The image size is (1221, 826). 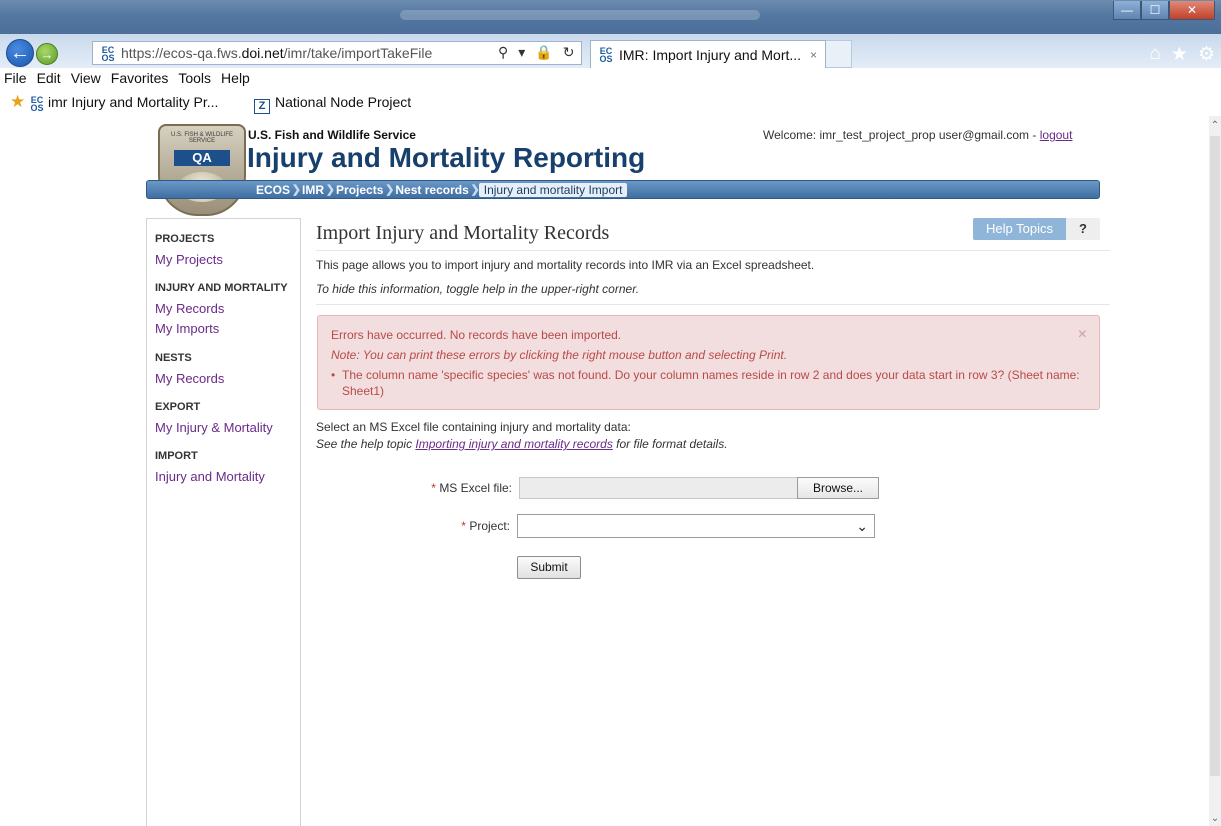 I want to click on submit-button: Submit, so click(x=549, y=567).